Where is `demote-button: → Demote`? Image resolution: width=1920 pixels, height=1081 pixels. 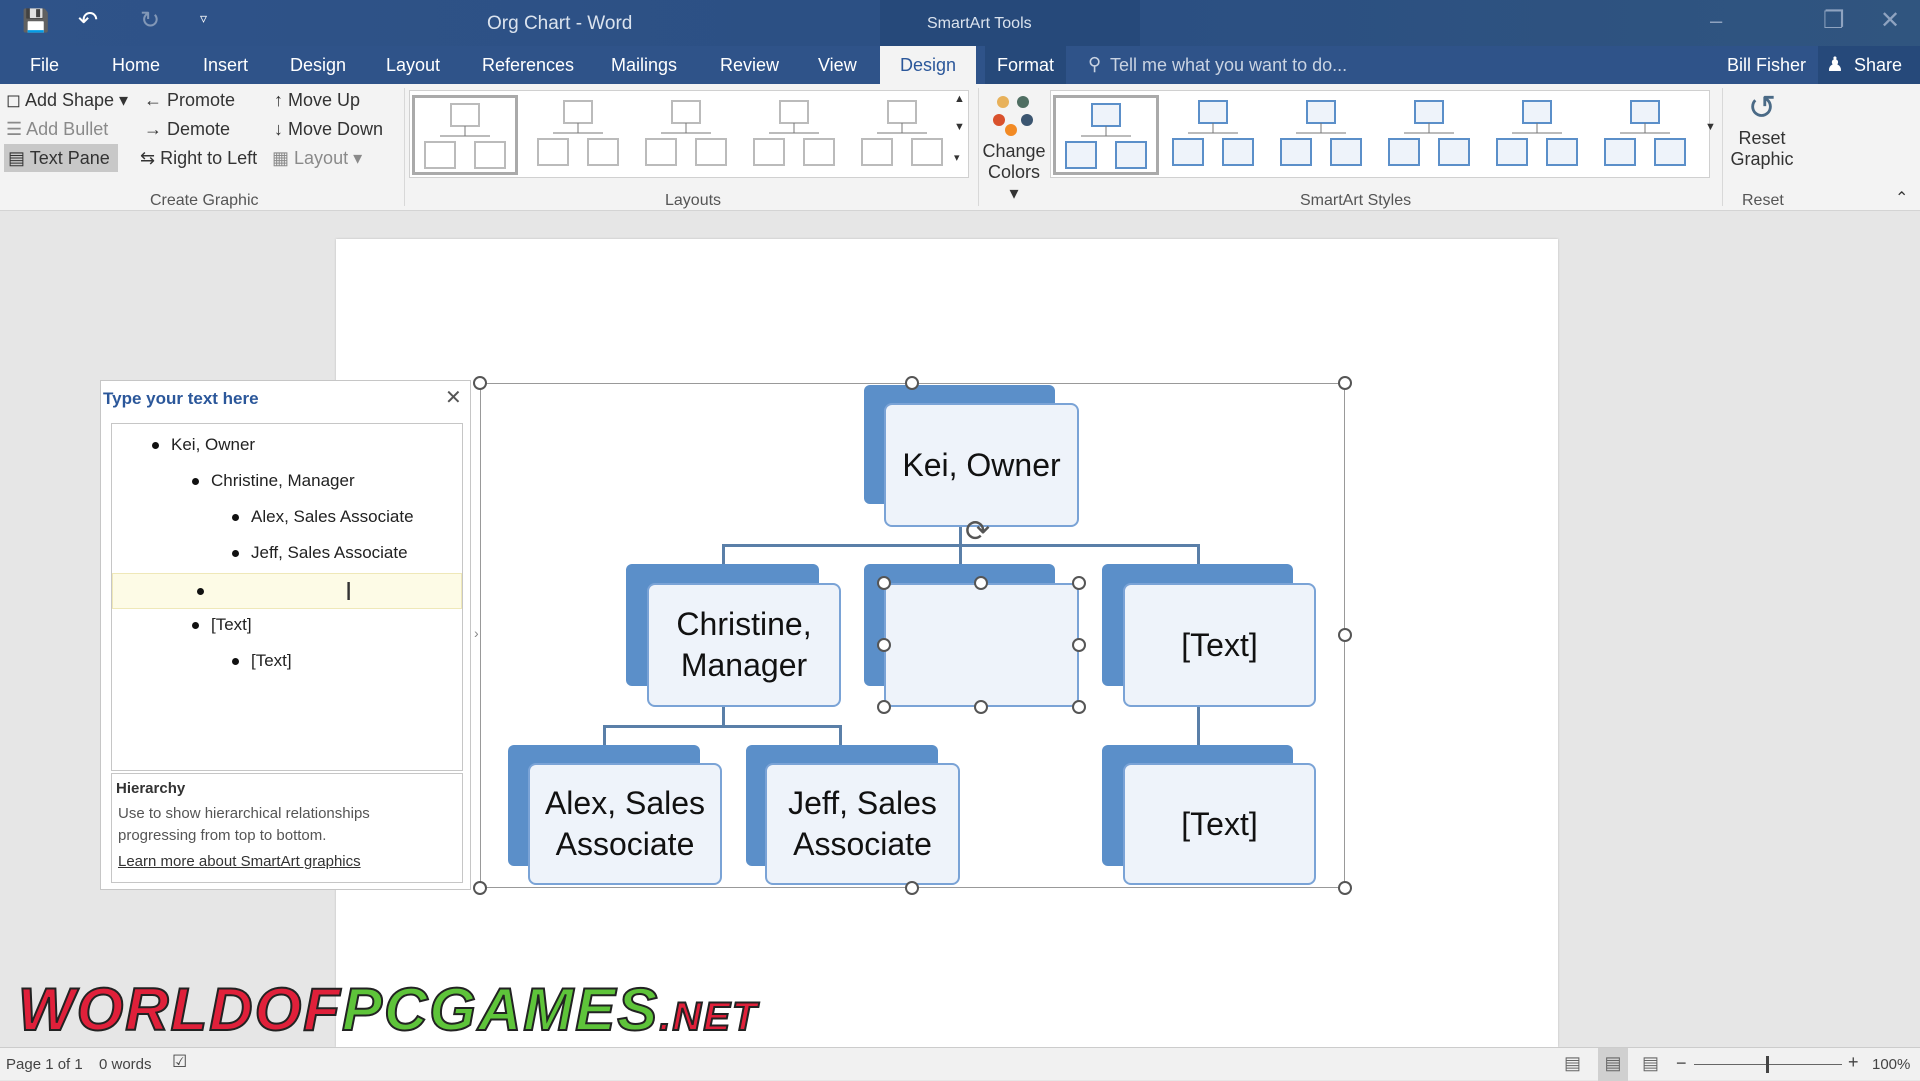 demote-button: → Demote is located at coordinates (187, 129).